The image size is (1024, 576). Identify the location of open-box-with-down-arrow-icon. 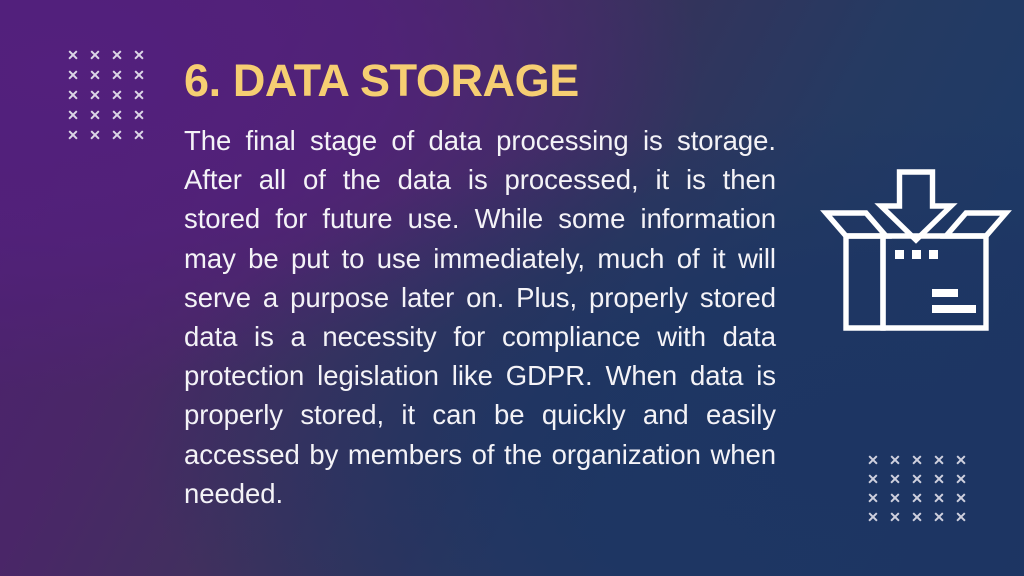
(916, 250).